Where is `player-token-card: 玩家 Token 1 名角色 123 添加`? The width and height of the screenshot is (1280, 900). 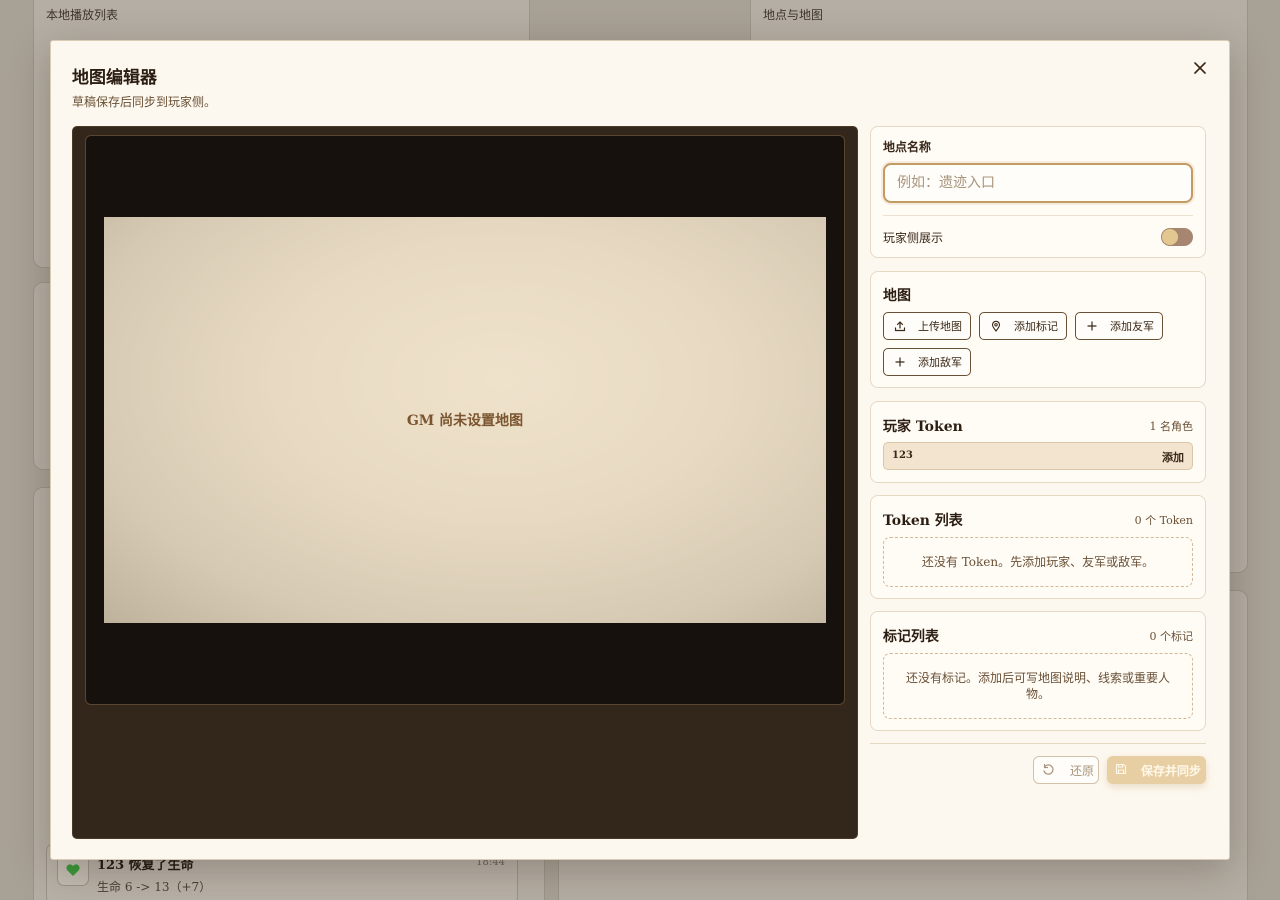 player-token-card: 玩家 Token 1 名角色 123 添加 is located at coordinates (1038, 442).